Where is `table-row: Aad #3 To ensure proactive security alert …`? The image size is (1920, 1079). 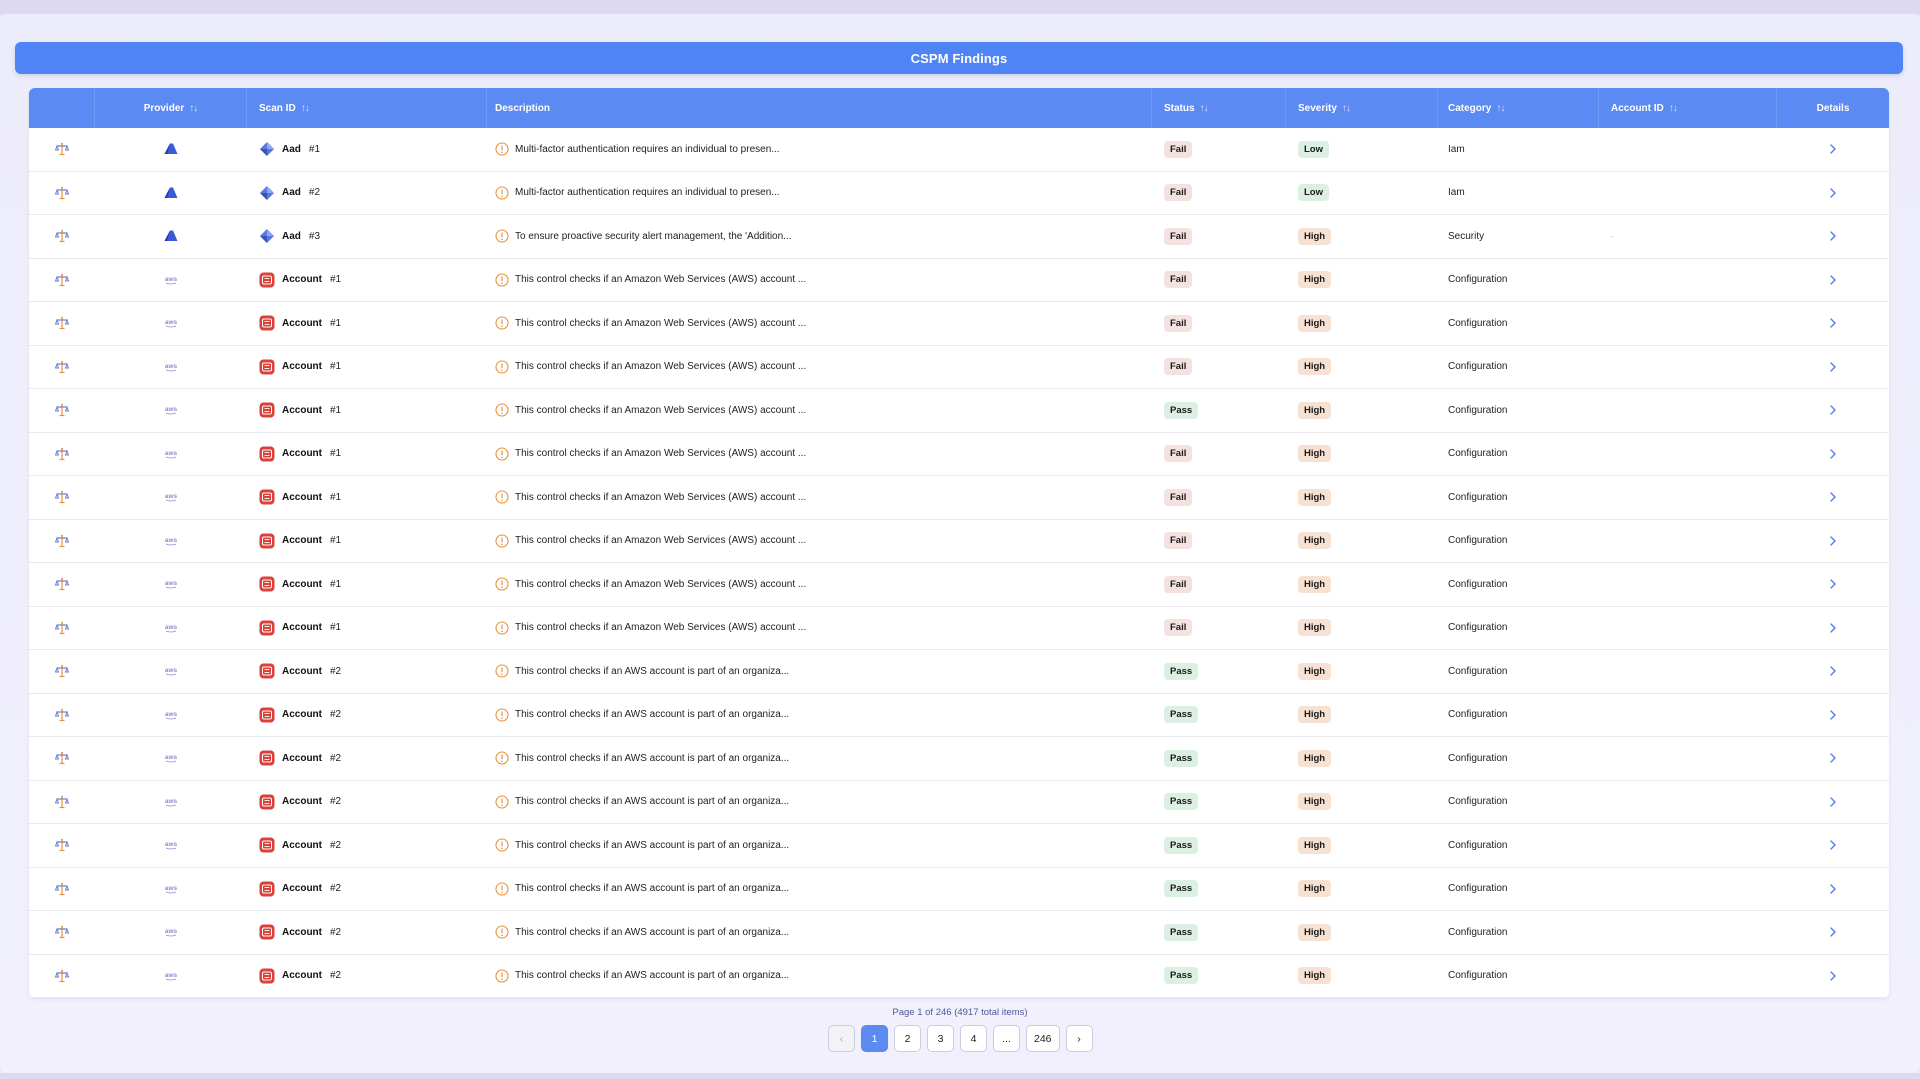
table-row: Aad #3 To ensure proactive security alert … is located at coordinates (959, 237).